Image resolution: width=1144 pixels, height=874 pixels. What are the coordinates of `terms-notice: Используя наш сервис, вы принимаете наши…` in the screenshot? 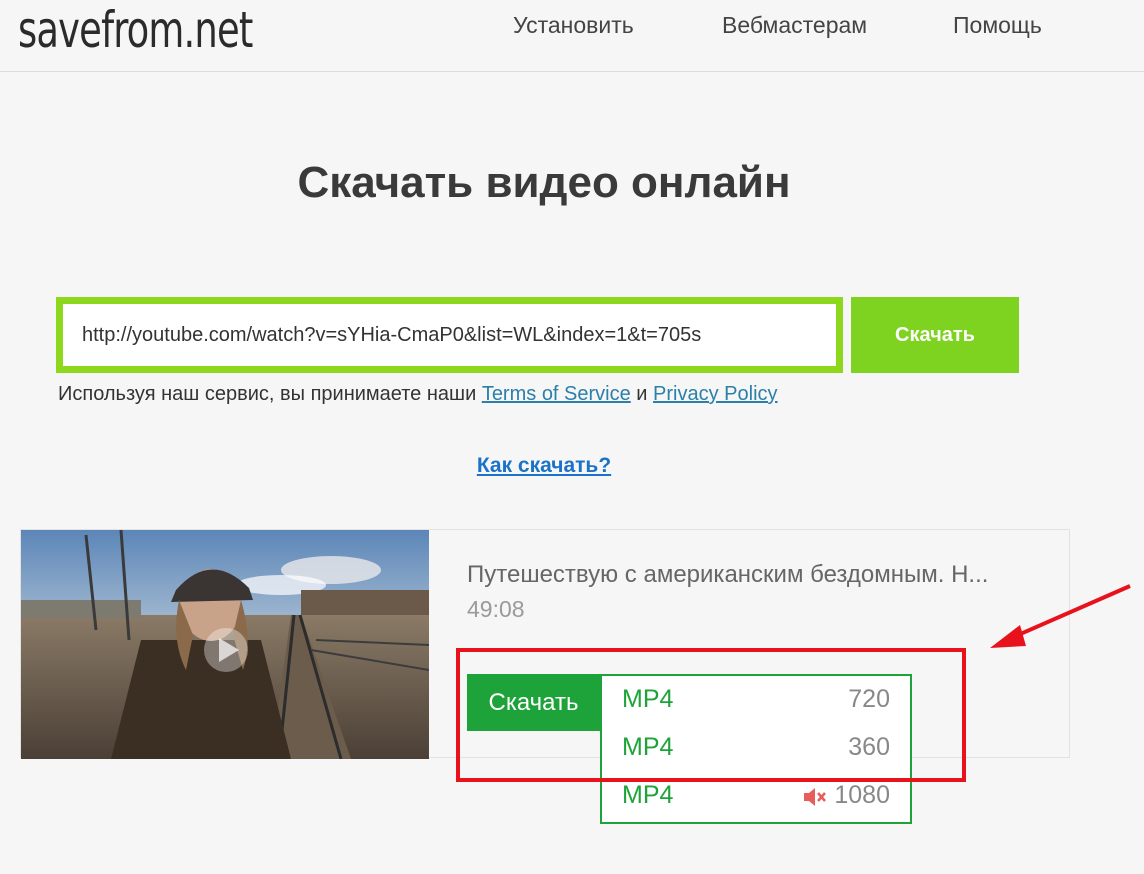 It's located at (418, 394).